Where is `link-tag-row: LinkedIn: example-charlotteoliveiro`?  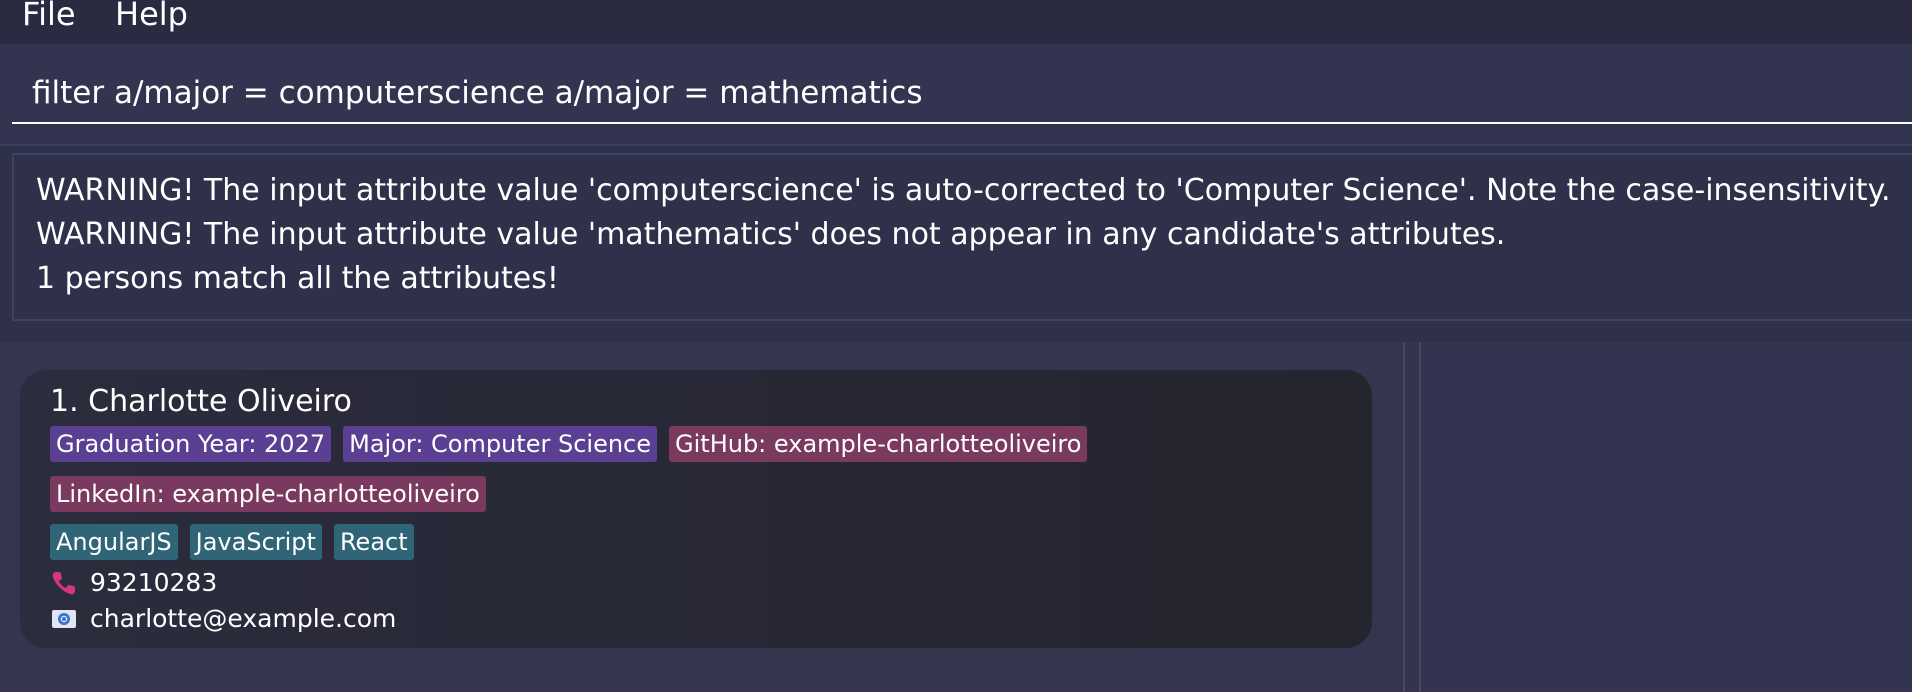 link-tag-row: LinkedIn: example-charlotteoliveiro is located at coordinates (272, 494).